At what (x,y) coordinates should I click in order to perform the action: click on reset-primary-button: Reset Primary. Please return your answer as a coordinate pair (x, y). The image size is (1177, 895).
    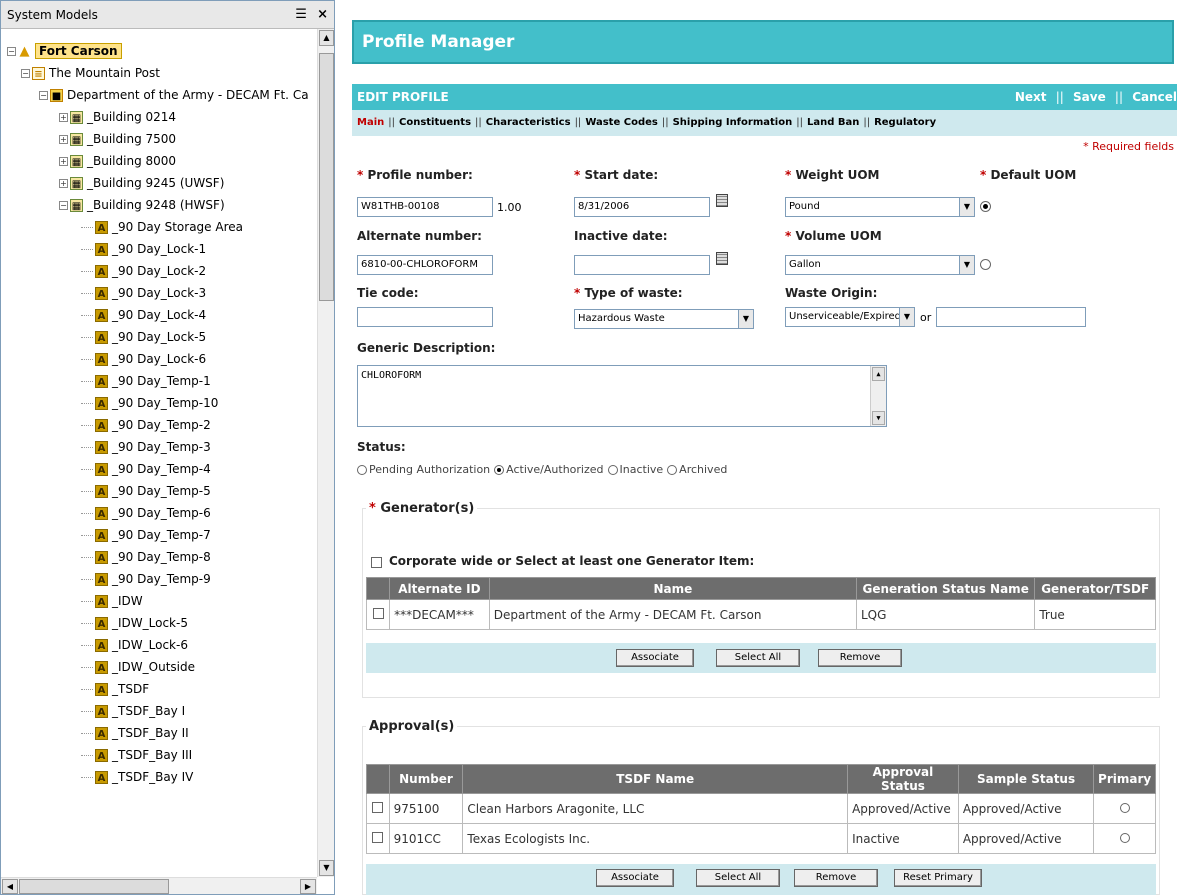
    Looking at the image, I should click on (938, 878).